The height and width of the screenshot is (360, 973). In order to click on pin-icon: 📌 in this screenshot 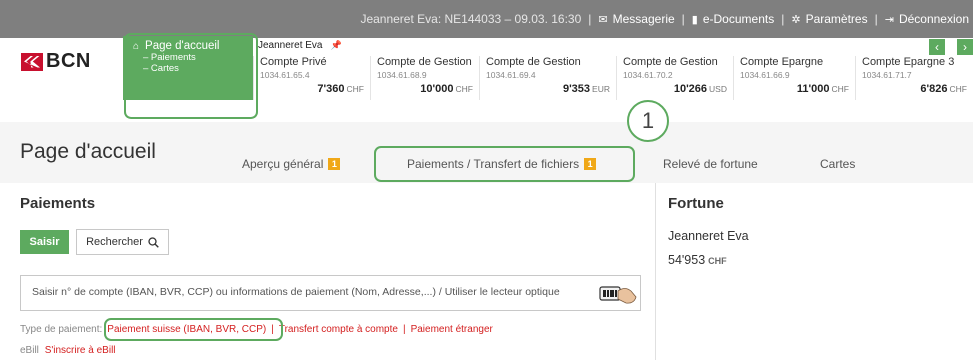, I will do `click(336, 45)`.